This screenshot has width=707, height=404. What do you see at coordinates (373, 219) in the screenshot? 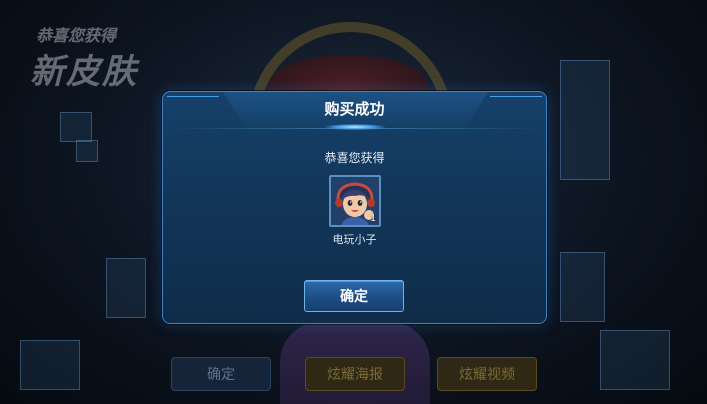
I see `item-count: 1` at bounding box center [373, 219].